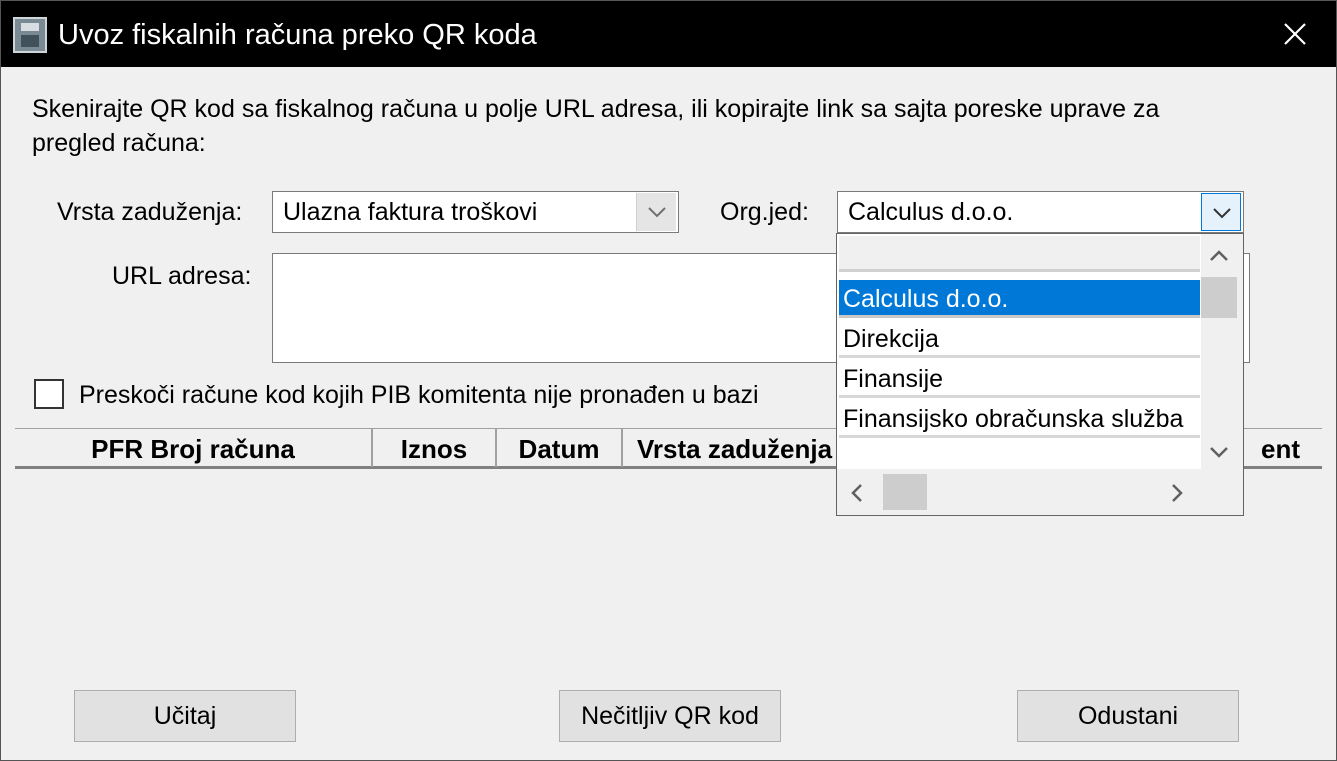  What do you see at coordinates (49, 394) in the screenshot?
I see `preskoci-checkbox` at bounding box center [49, 394].